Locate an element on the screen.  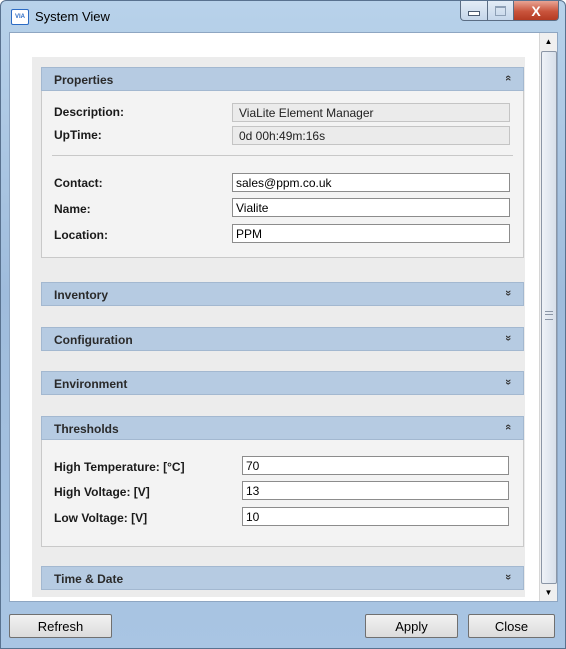
scroll-thumb is located at coordinates (549, 317).